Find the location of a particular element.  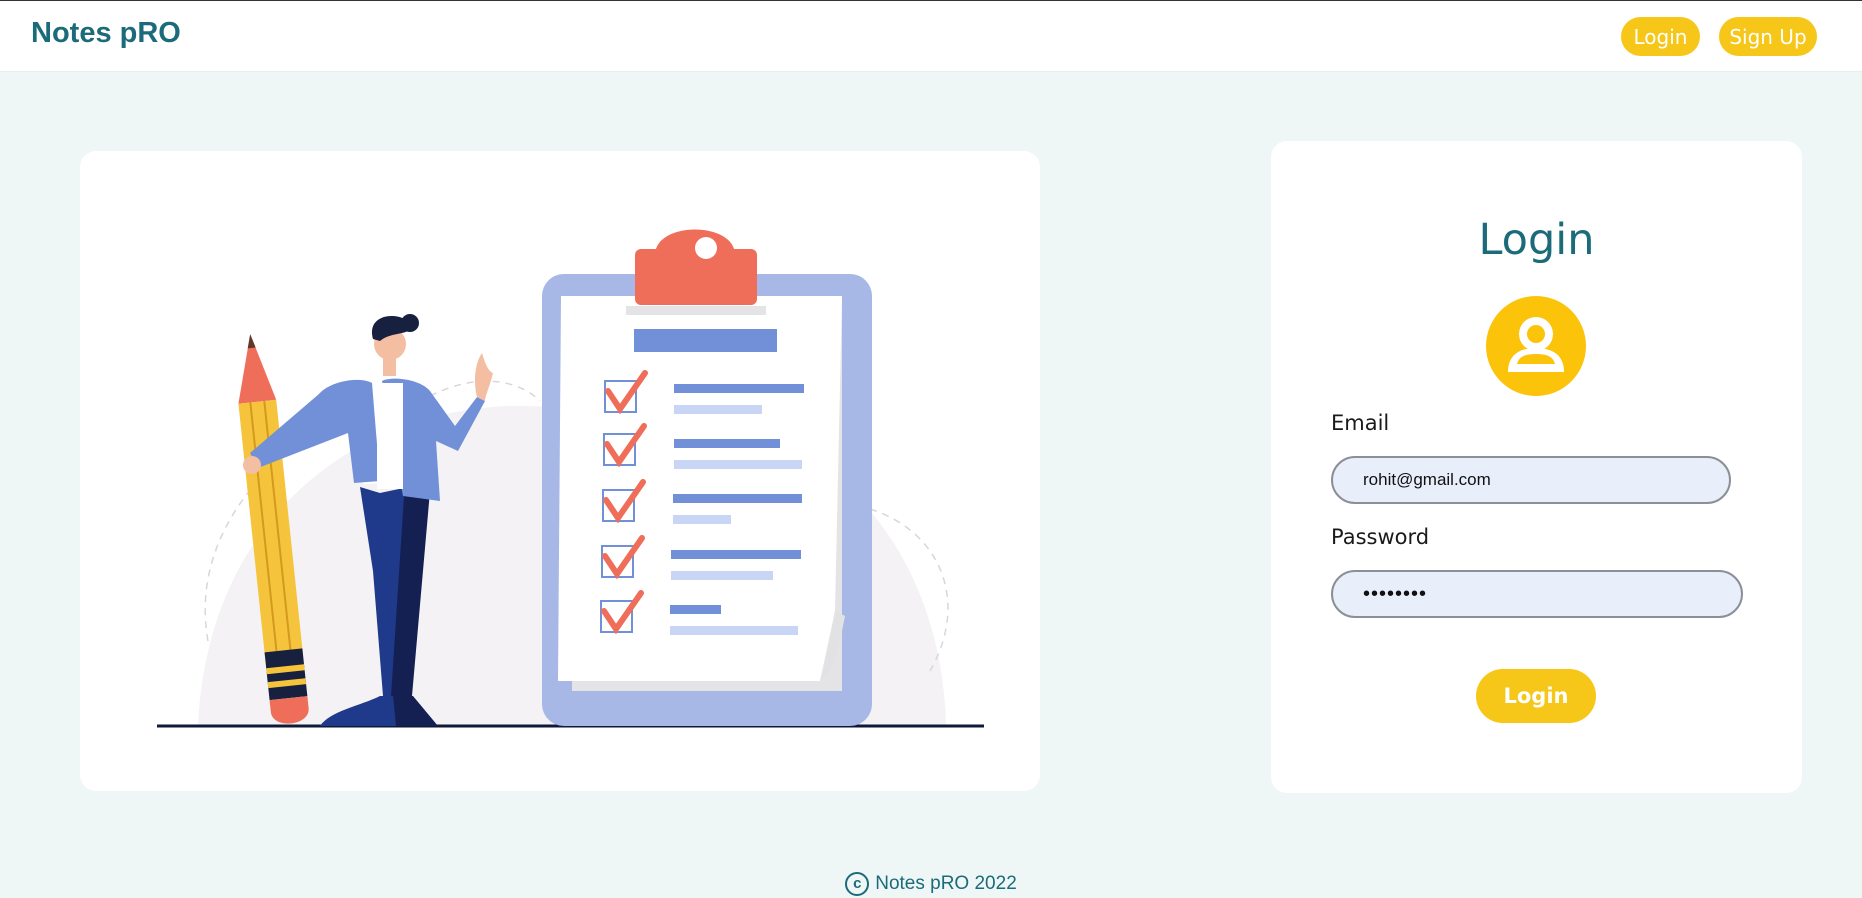

login-title: Login is located at coordinates (1536, 240).